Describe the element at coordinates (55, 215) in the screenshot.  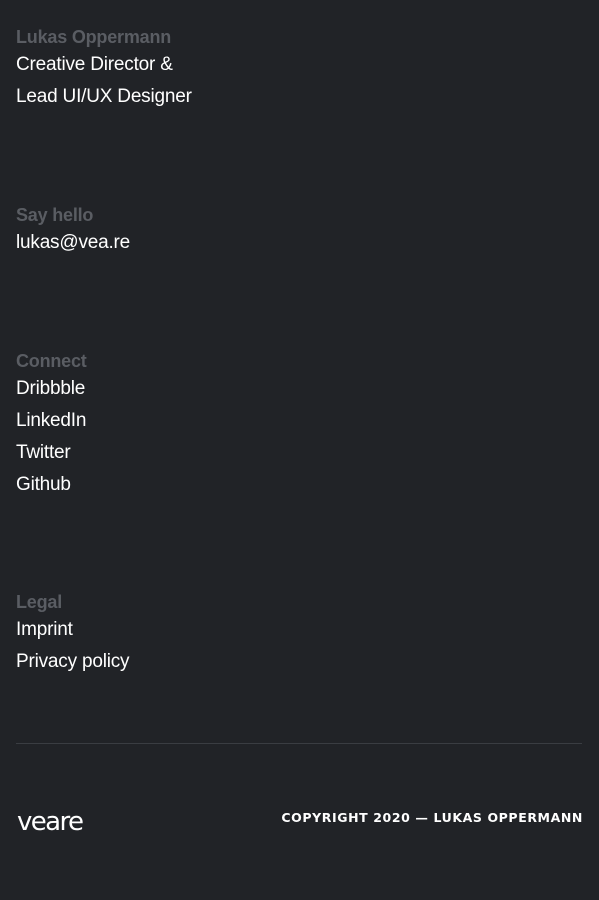
I see `contact-heading: Say hello` at that location.